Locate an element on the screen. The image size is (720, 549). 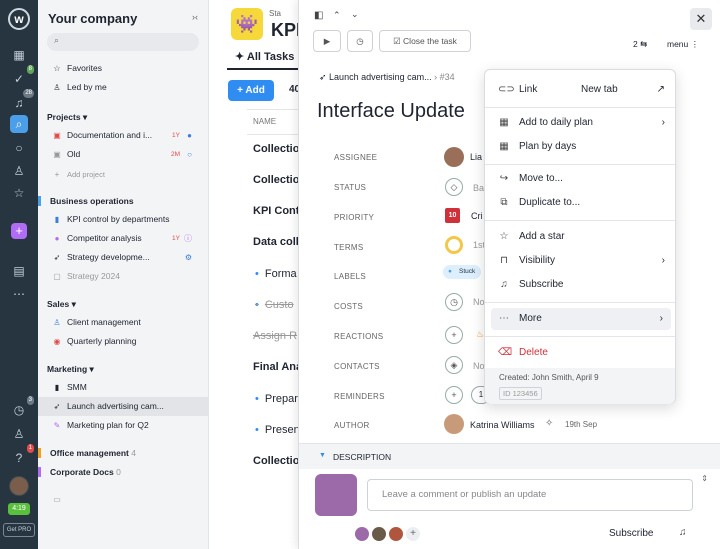
menu-item-more: ⋯ More › is located at coordinates (581, 319).